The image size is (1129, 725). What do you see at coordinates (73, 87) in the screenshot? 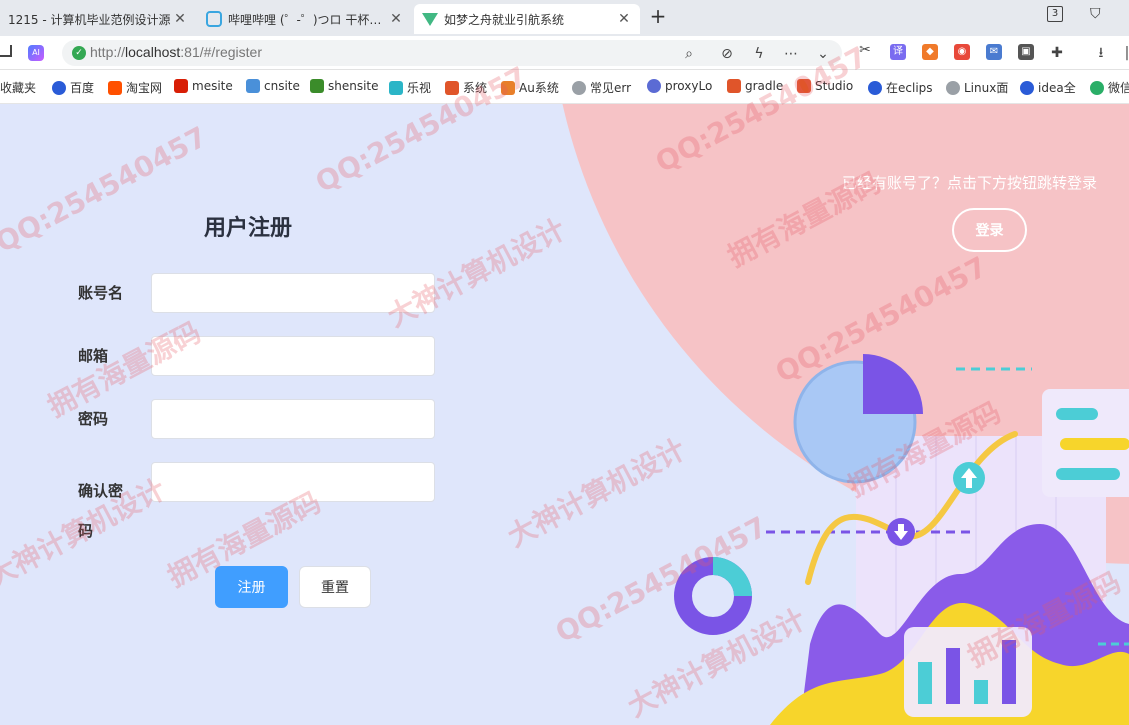
I see `bookmark-item: 百度` at bounding box center [73, 87].